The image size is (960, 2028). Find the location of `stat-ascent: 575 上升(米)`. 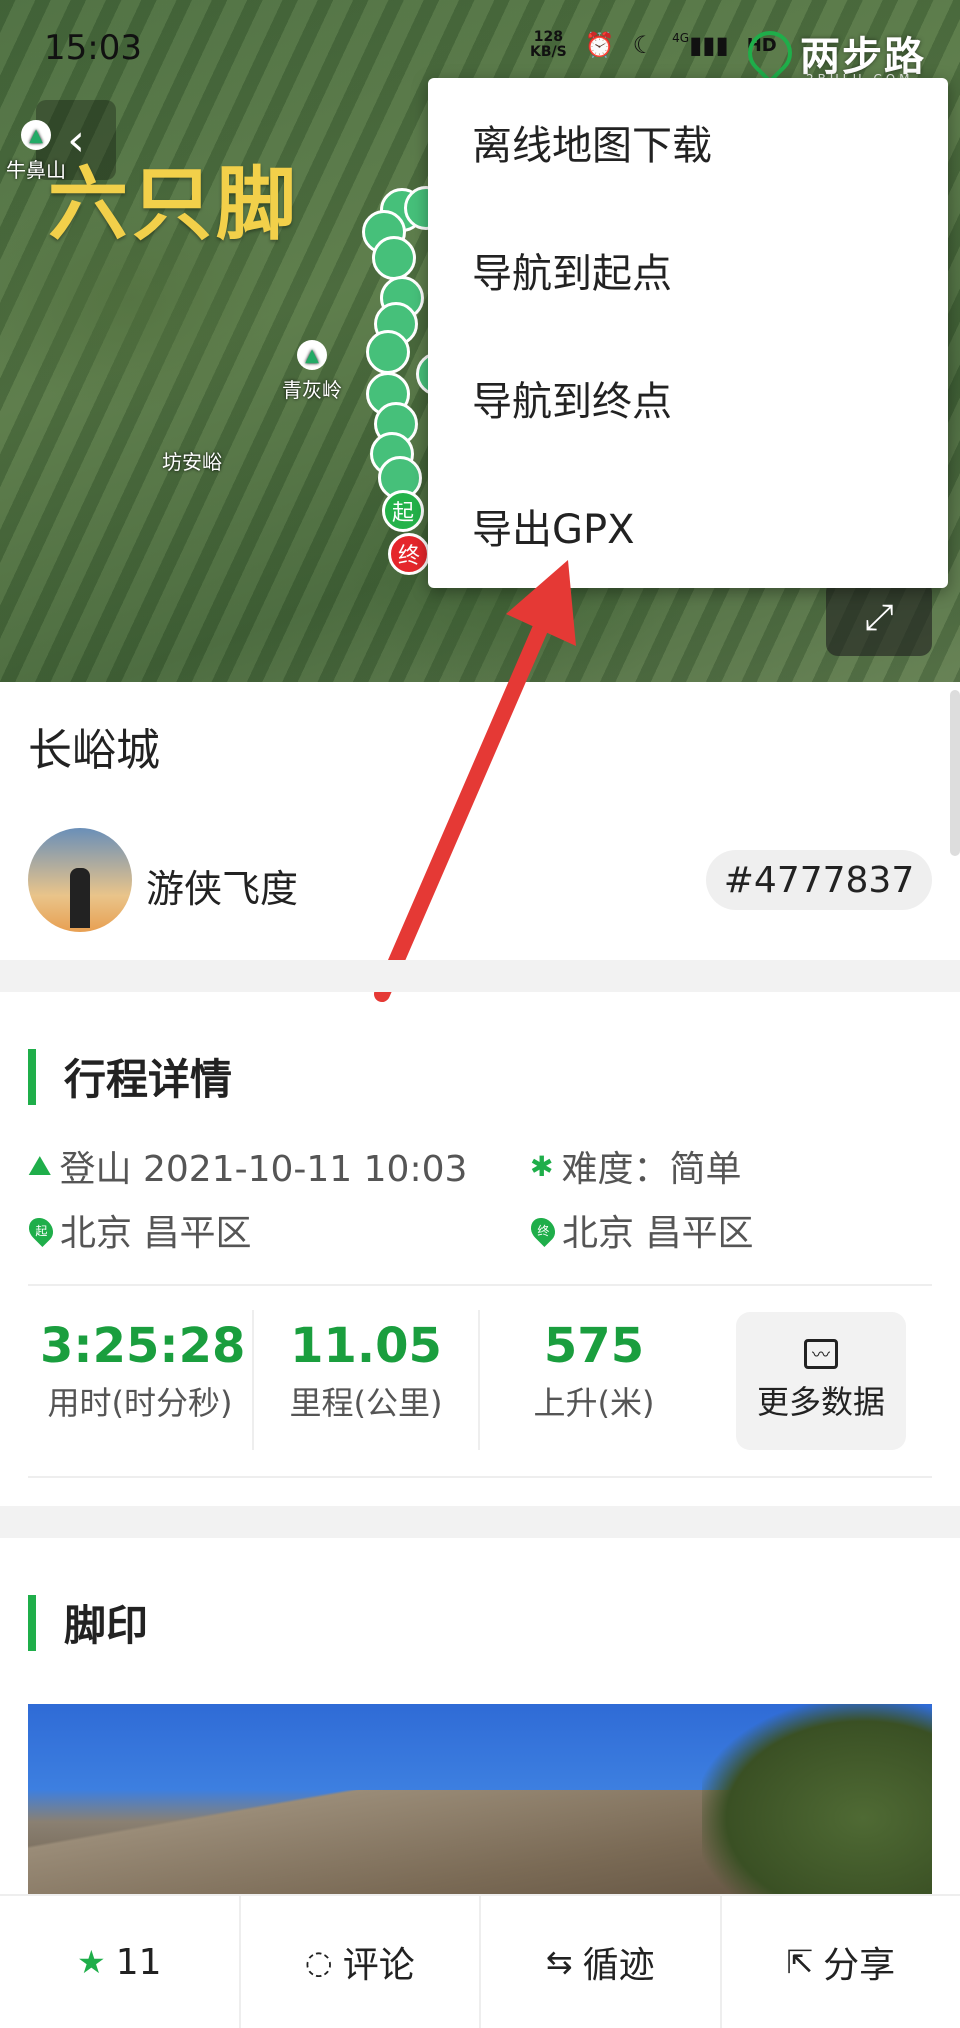

stat-ascent: 575 上升(米) is located at coordinates (594, 1371).